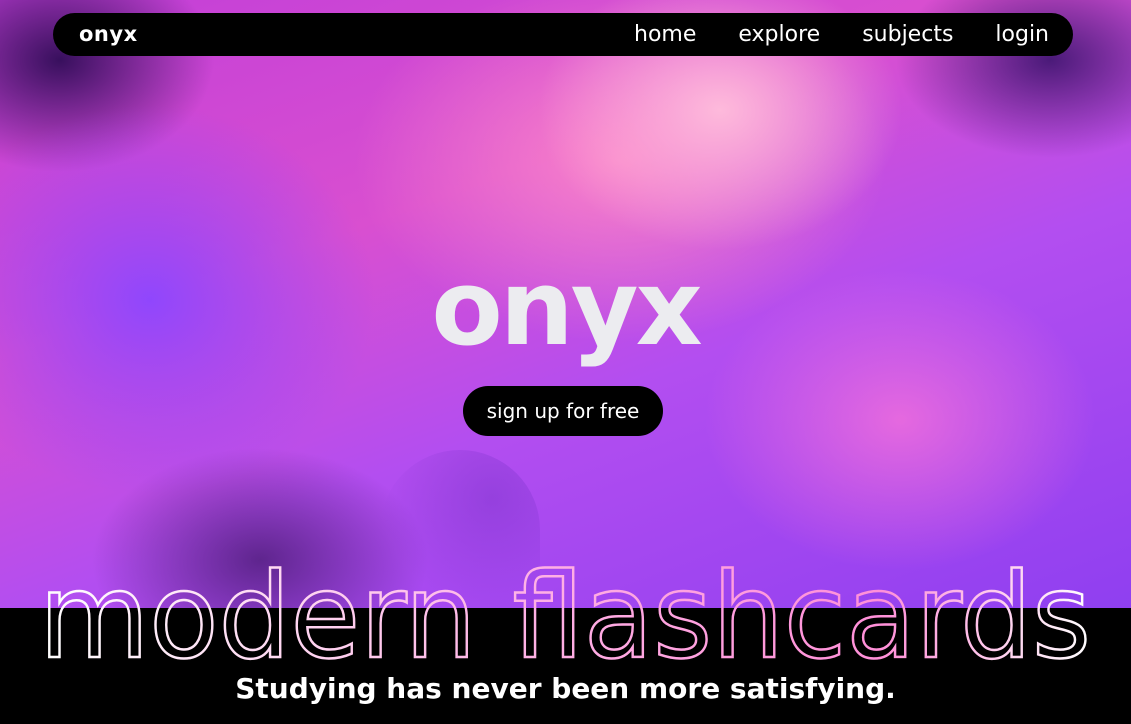  I want to click on nav-links: home explore subjects login, so click(841, 34).